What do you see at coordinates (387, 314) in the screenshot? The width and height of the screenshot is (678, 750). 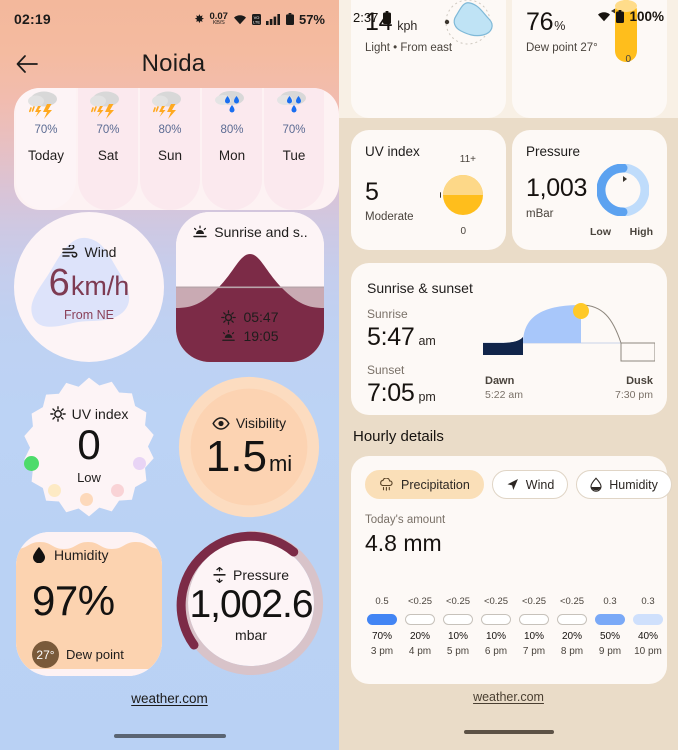 I see `sunrise-label: Sunrise` at bounding box center [387, 314].